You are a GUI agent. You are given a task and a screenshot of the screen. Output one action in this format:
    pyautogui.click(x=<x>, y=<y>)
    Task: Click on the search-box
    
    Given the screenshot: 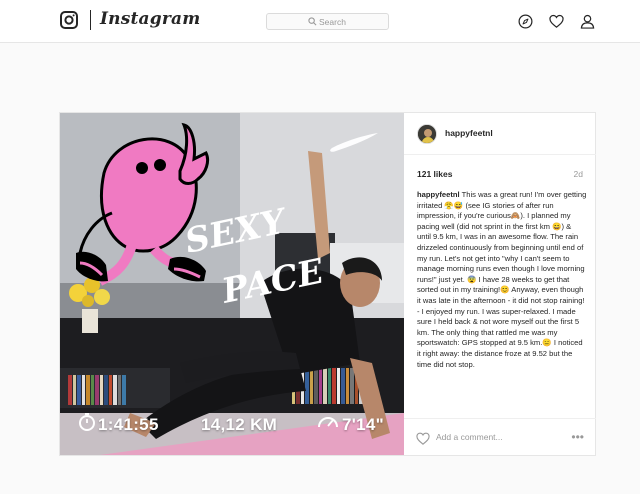 What is the action you would take?
    pyautogui.click(x=327, y=21)
    